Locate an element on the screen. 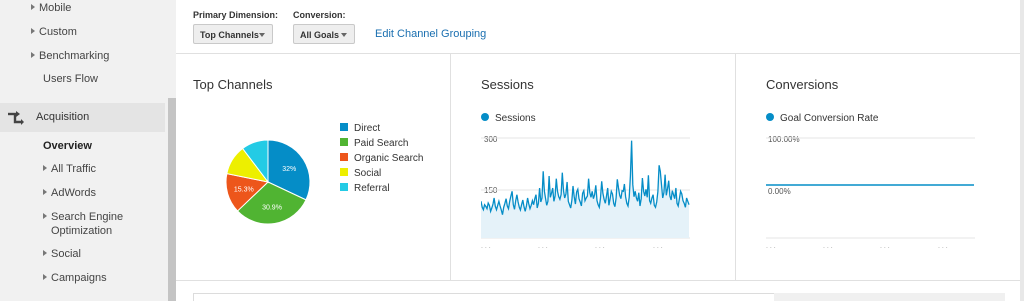 The width and height of the screenshot is (1024, 301). legend-item-social: Social is located at coordinates (360, 174).